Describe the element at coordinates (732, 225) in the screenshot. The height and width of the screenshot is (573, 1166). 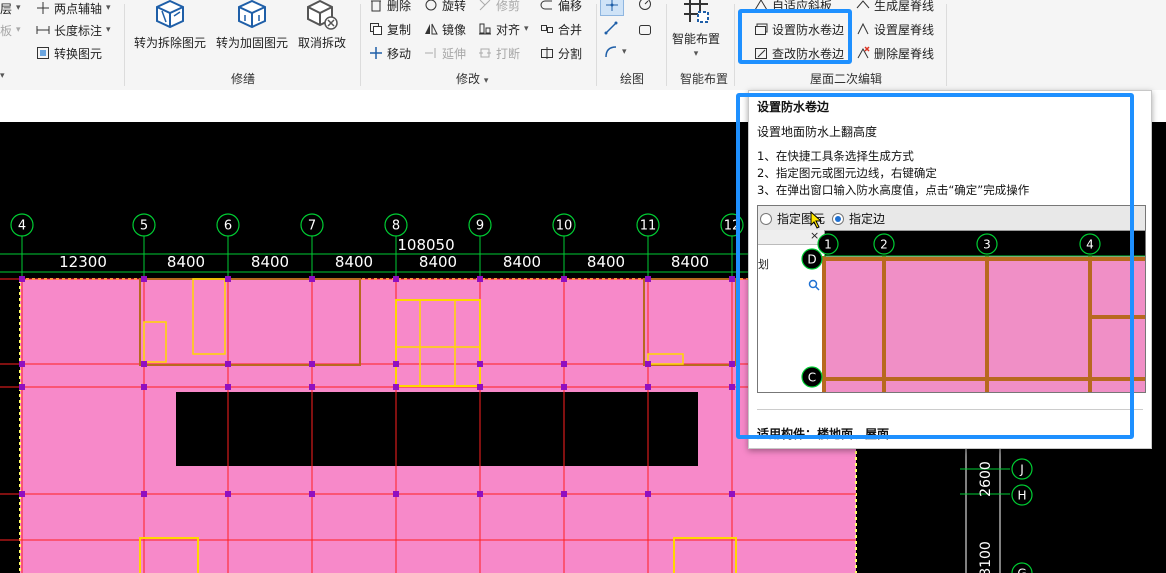
I see `axis-bubble-12: 12` at that location.